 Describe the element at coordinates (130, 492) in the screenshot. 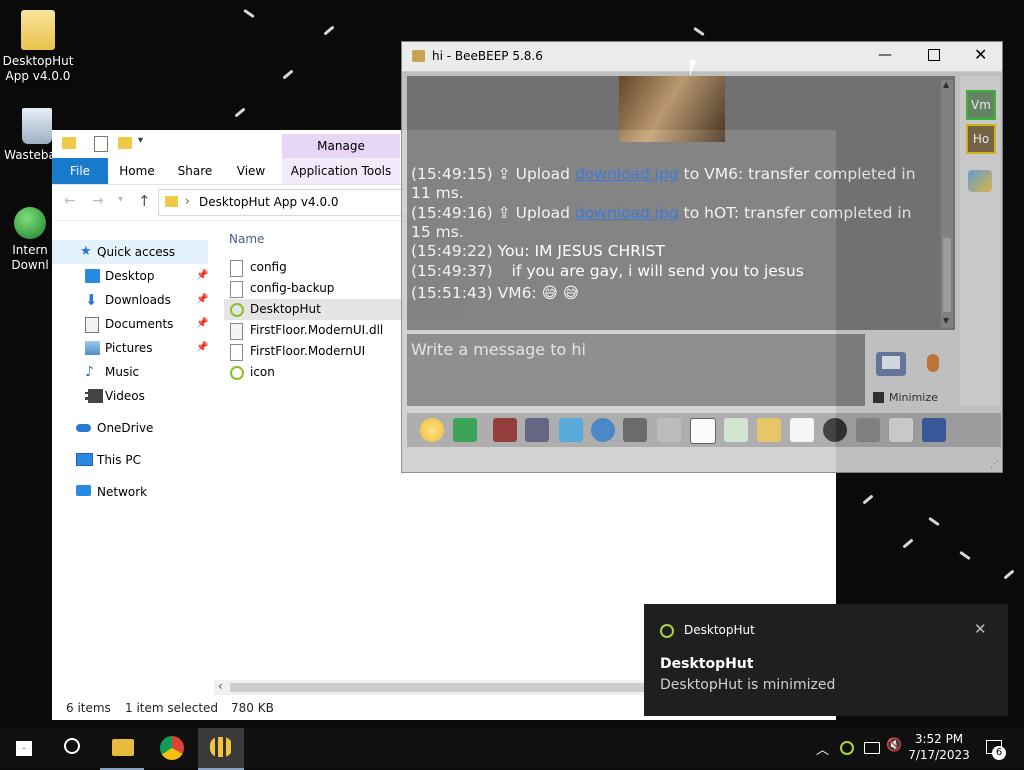

I see `nav-network: Network` at that location.